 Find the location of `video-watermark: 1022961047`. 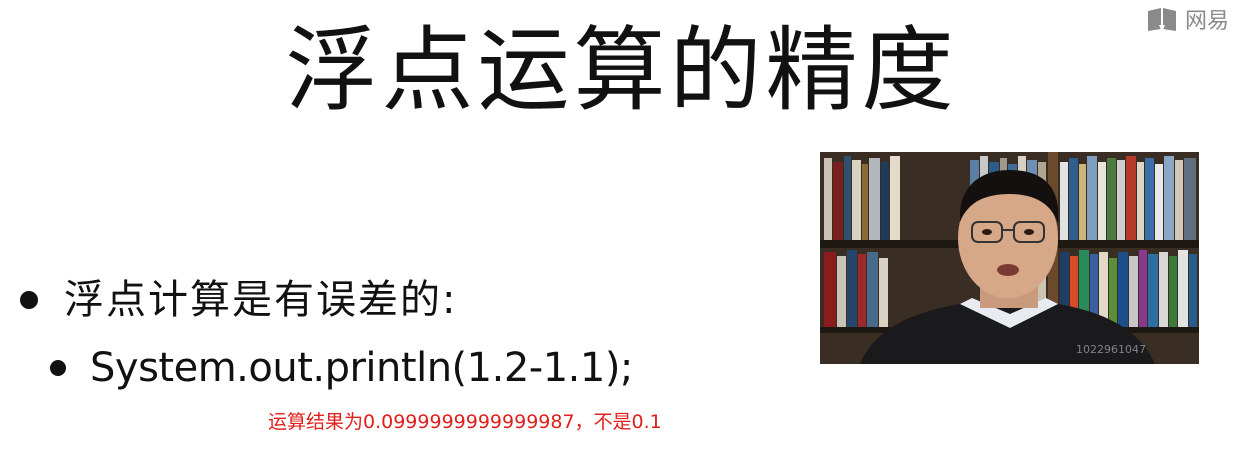

video-watermark: 1022961047 is located at coordinates (1111, 349).